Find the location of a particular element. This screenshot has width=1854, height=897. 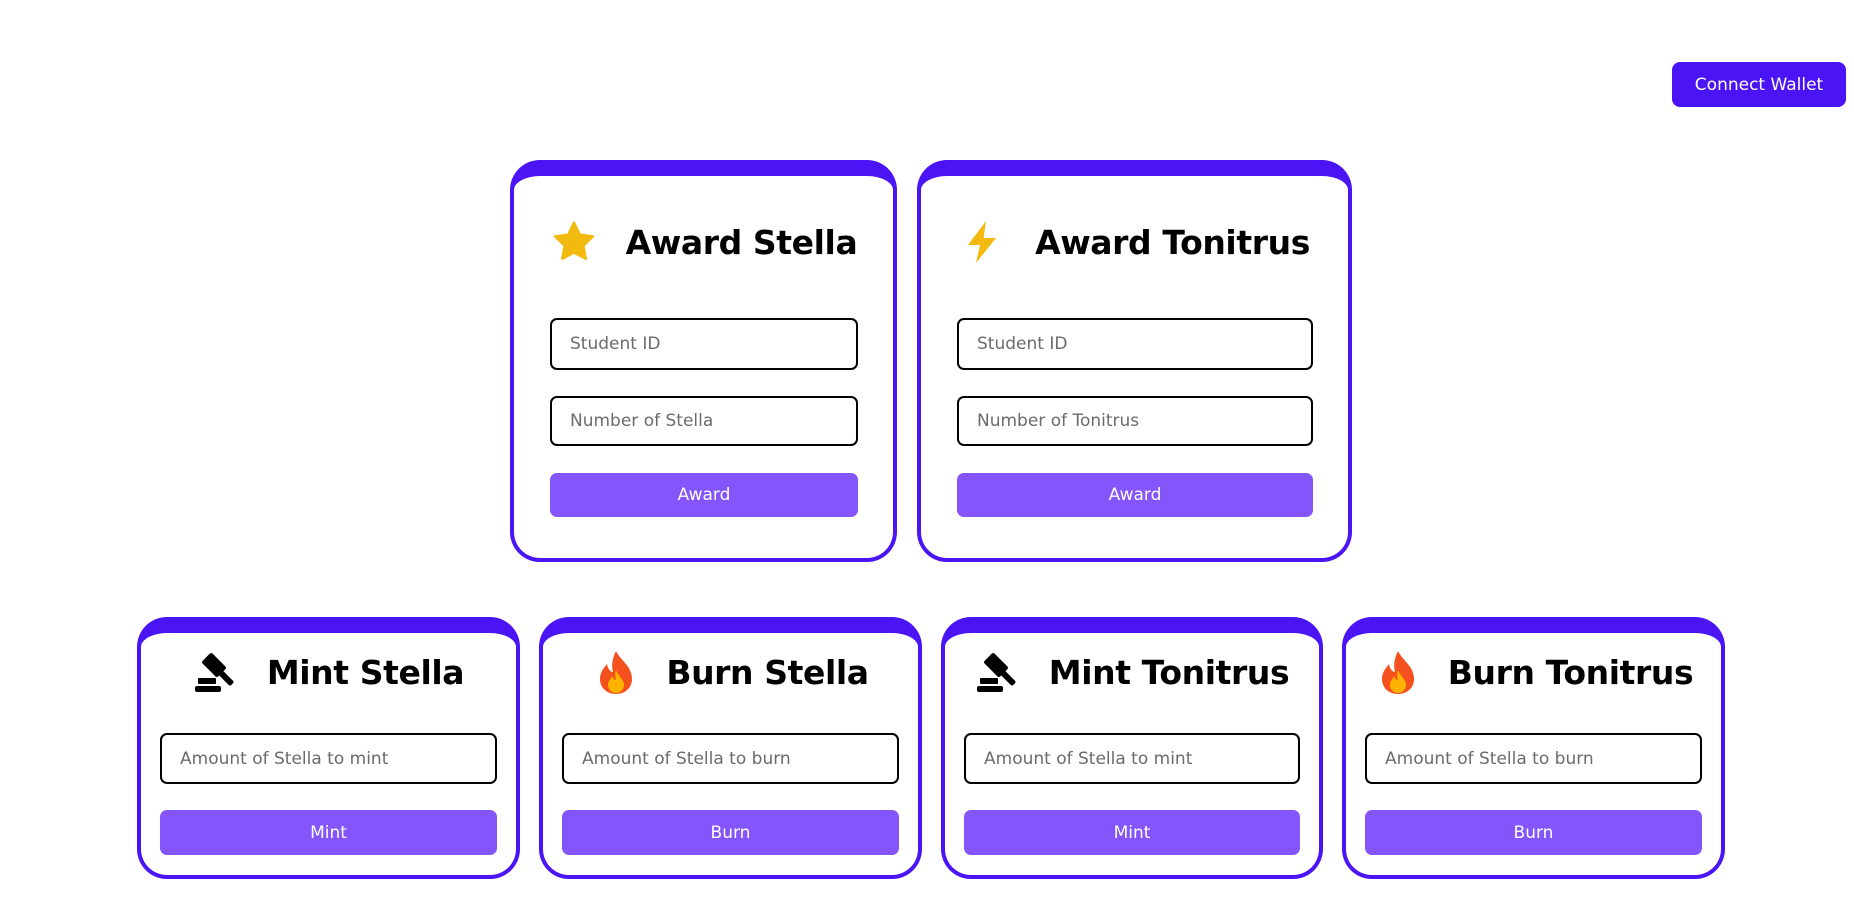

card-title: Burn Stella is located at coordinates (767, 672).